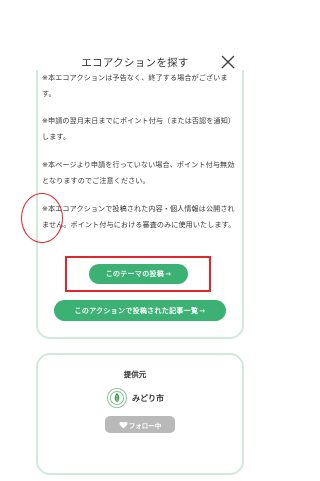 The height and width of the screenshot is (481, 320). Describe the element at coordinates (148, 398) in the screenshot. I see `org-name: みどり市` at that location.